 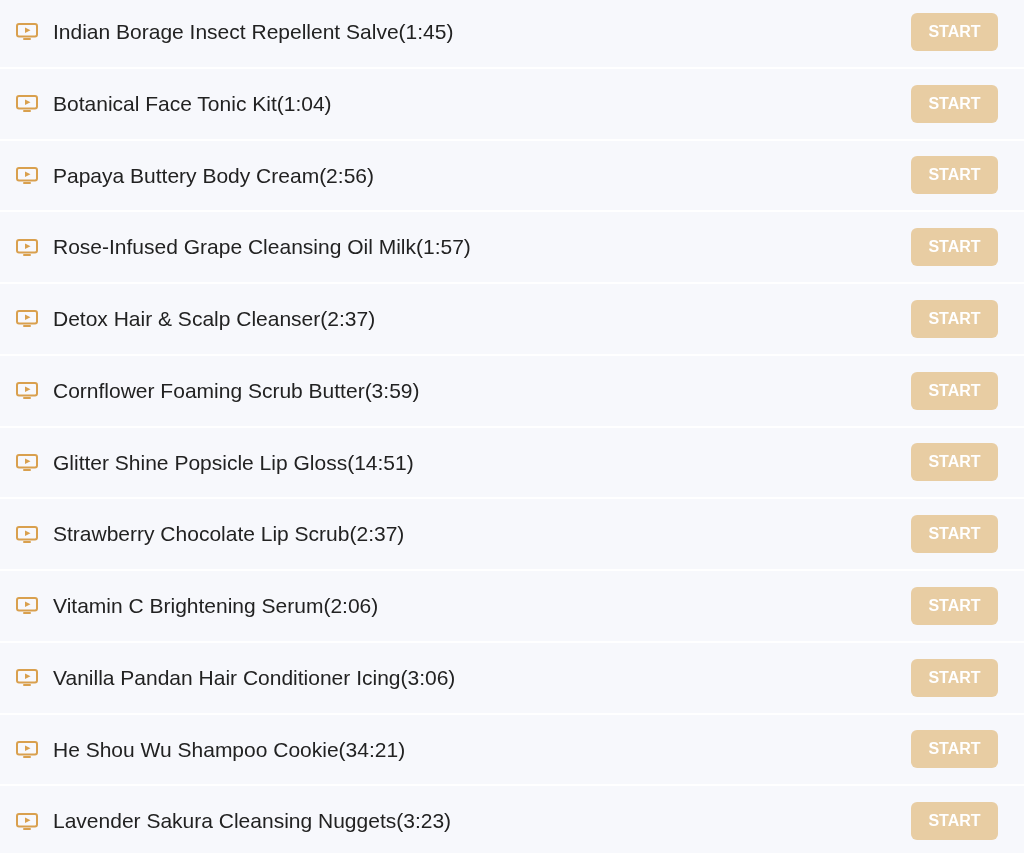 What do you see at coordinates (254, 677) in the screenshot?
I see `lesson-title: Vanilla Pandan Hair Conditioner Icing(3:06)` at bounding box center [254, 677].